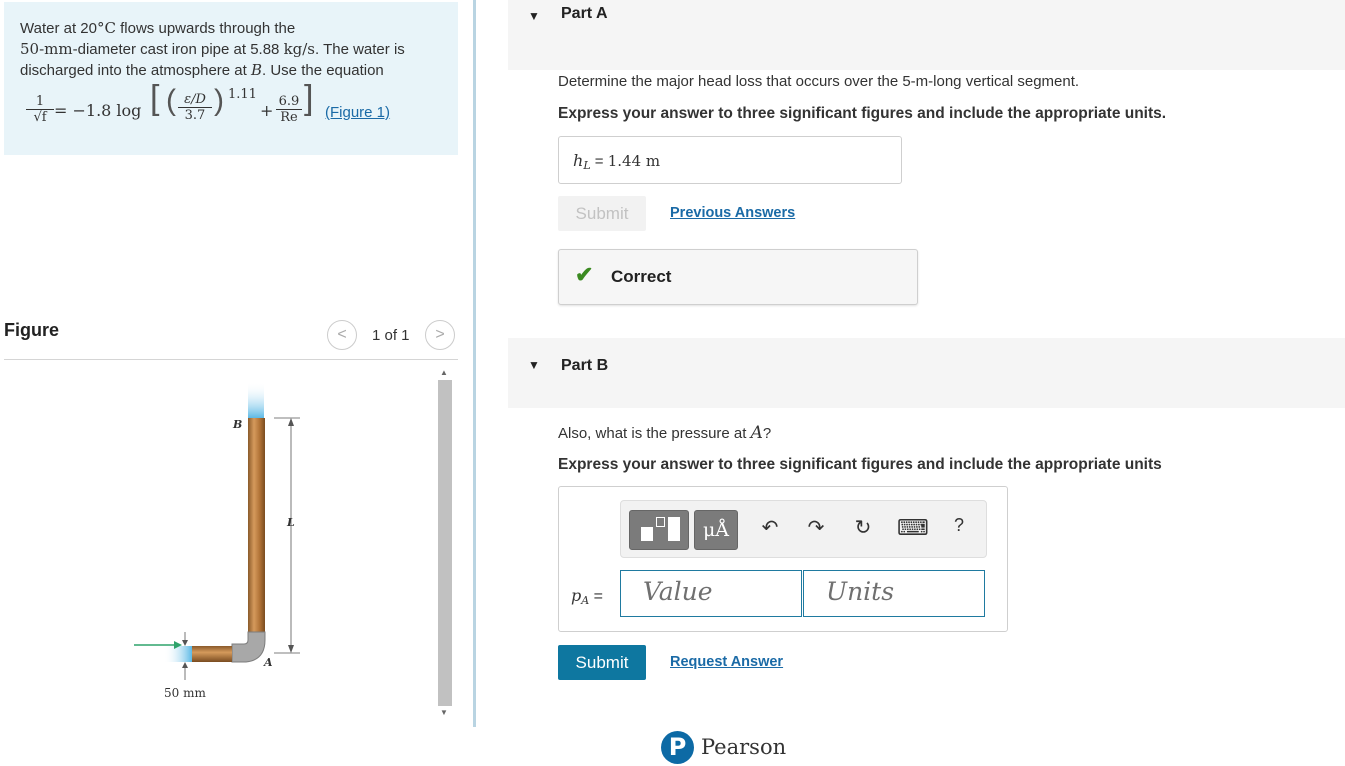 The width and height of the screenshot is (1345, 766). I want to click on eq-roughness-frac: ε/D 3.7, so click(195, 107).